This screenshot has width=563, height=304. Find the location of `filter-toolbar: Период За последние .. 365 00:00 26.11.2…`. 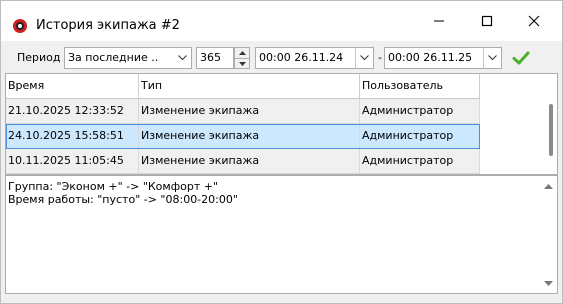

filter-toolbar: Период За последние .. 365 00:00 26.11.2… is located at coordinates (281, 57).